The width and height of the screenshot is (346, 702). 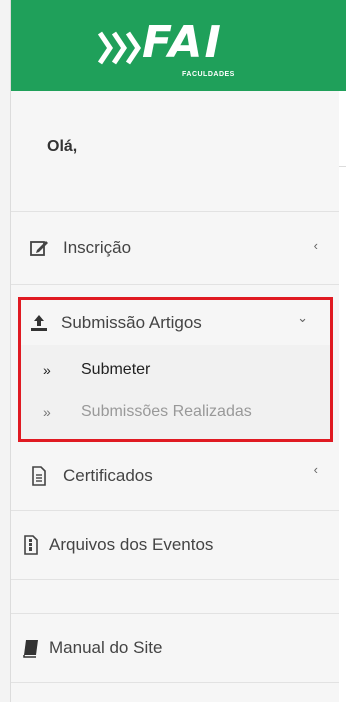 I want to click on menu-label-manual: Manual do Site, so click(x=106, y=647).